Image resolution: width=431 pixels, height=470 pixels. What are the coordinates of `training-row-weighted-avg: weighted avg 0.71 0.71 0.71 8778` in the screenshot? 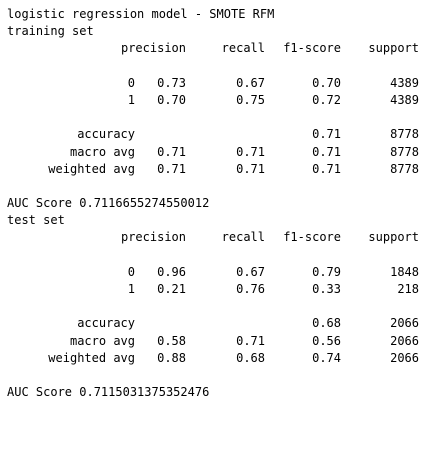 It's located at (217, 169).